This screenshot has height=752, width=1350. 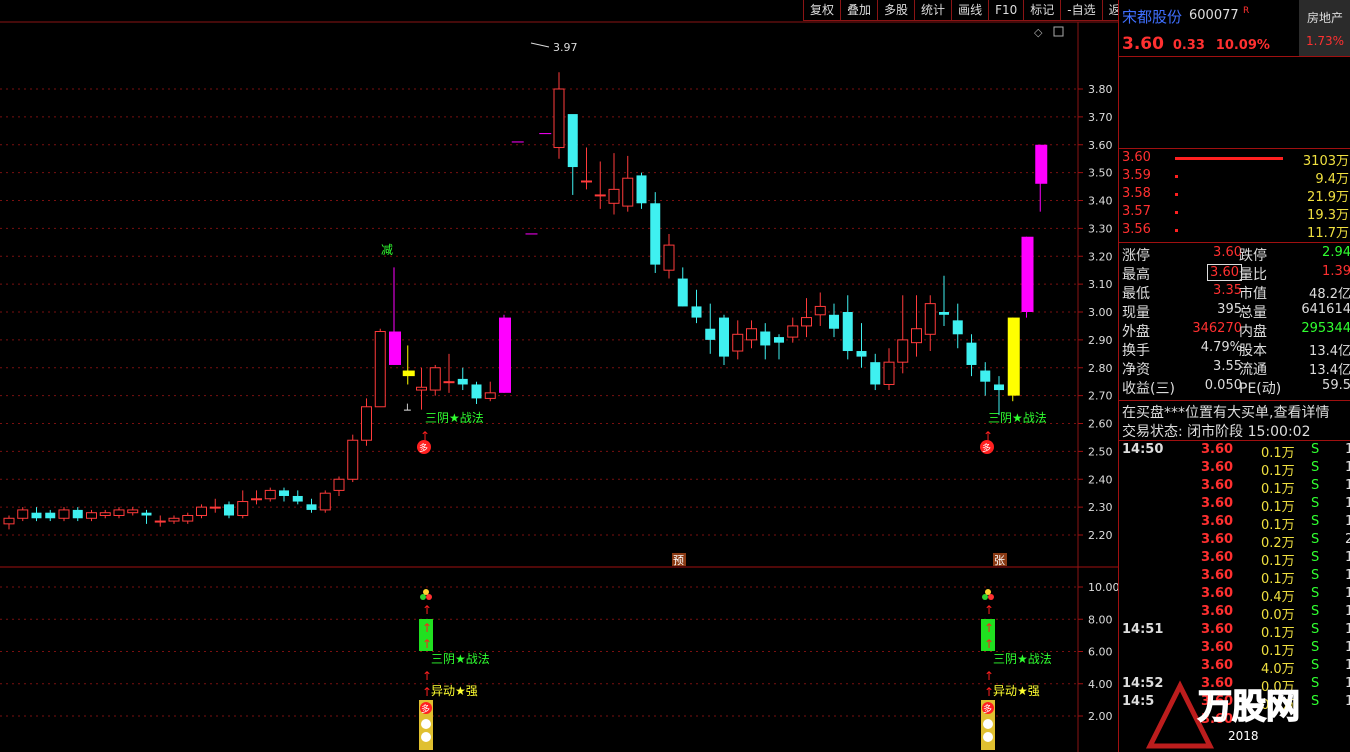 I want to click on big-order-notice: 在买盘***位置有大买单,查看详情, so click(x=1225, y=412).